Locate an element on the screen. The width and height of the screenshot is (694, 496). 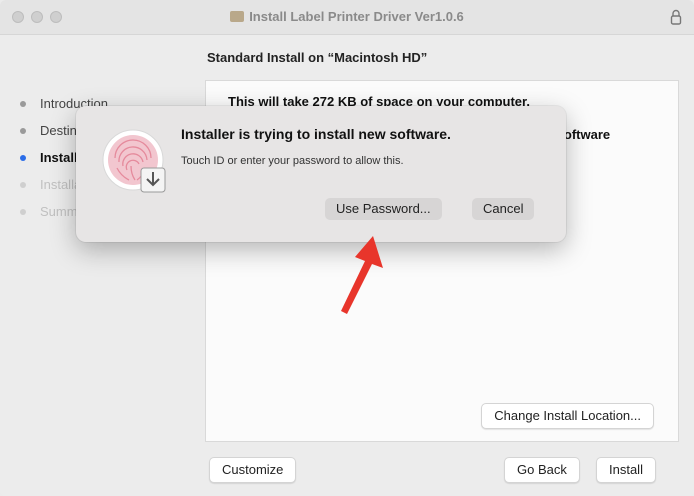
title-bar: Install Label Printer Driver Ver1.0.6 is located at coordinates (347, 17).